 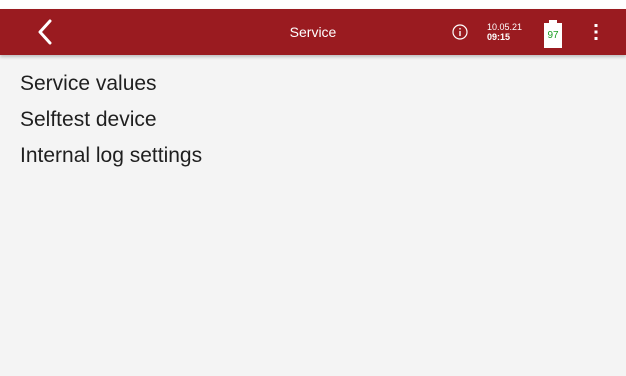 I want to click on time-text: 09:15, so click(x=499, y=37).